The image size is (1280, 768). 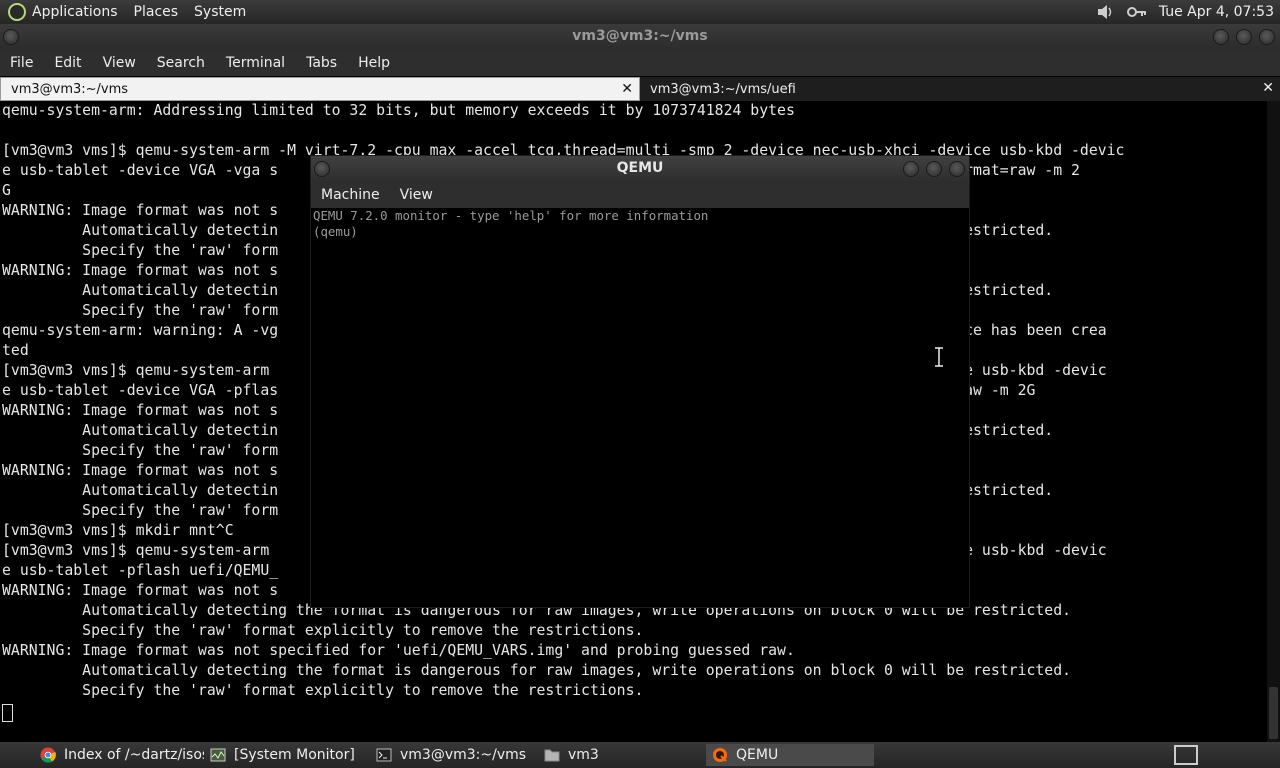 What do you see at coordinates (463, 755) in the screenshot?
I see `task-label: vm3@vm3:~/vms` at bounding box center [463, 755].